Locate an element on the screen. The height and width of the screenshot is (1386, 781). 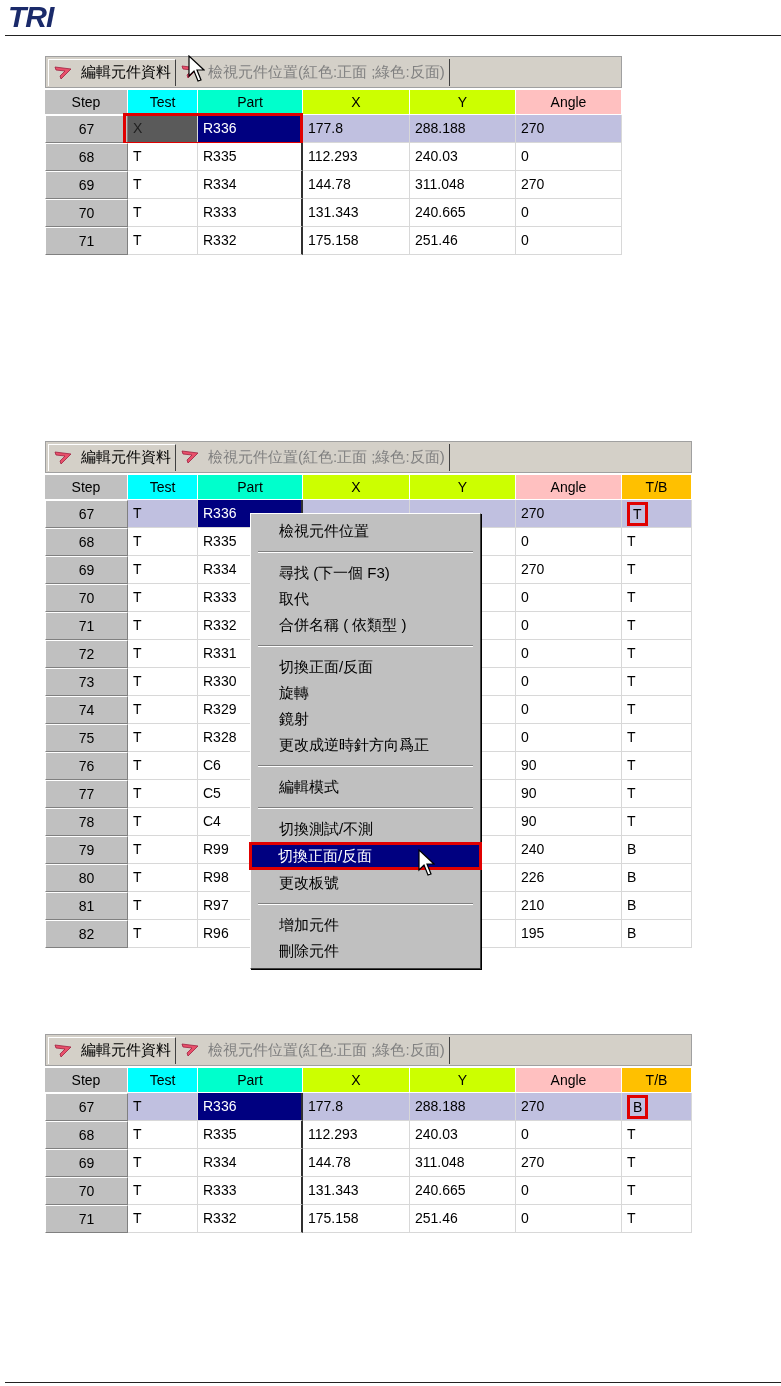
column-header: Y is located at coordinates (463, 1080).